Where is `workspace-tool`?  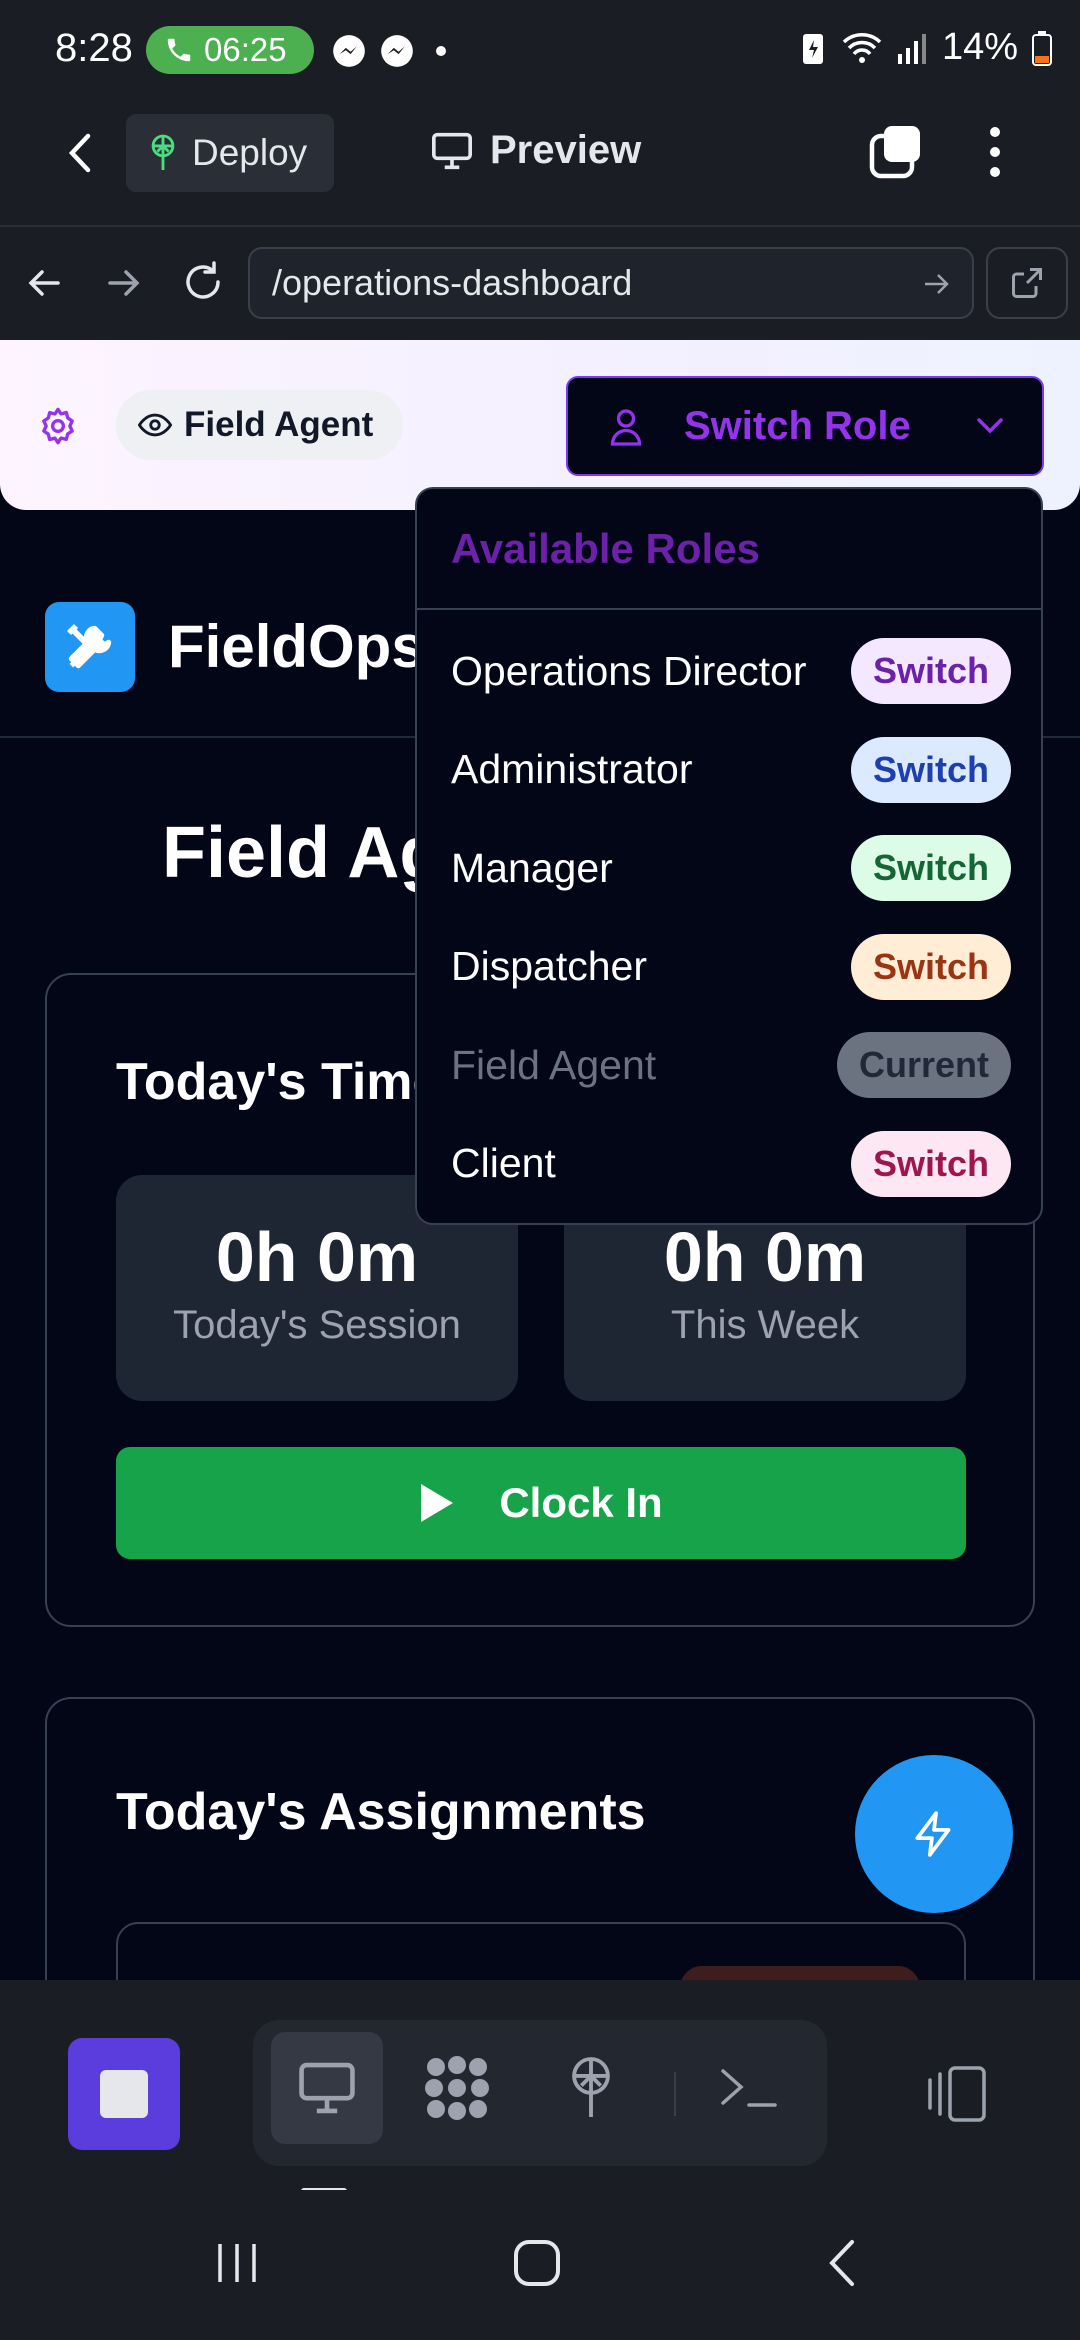
workspace-tool is located at coordinates (457, 2088).